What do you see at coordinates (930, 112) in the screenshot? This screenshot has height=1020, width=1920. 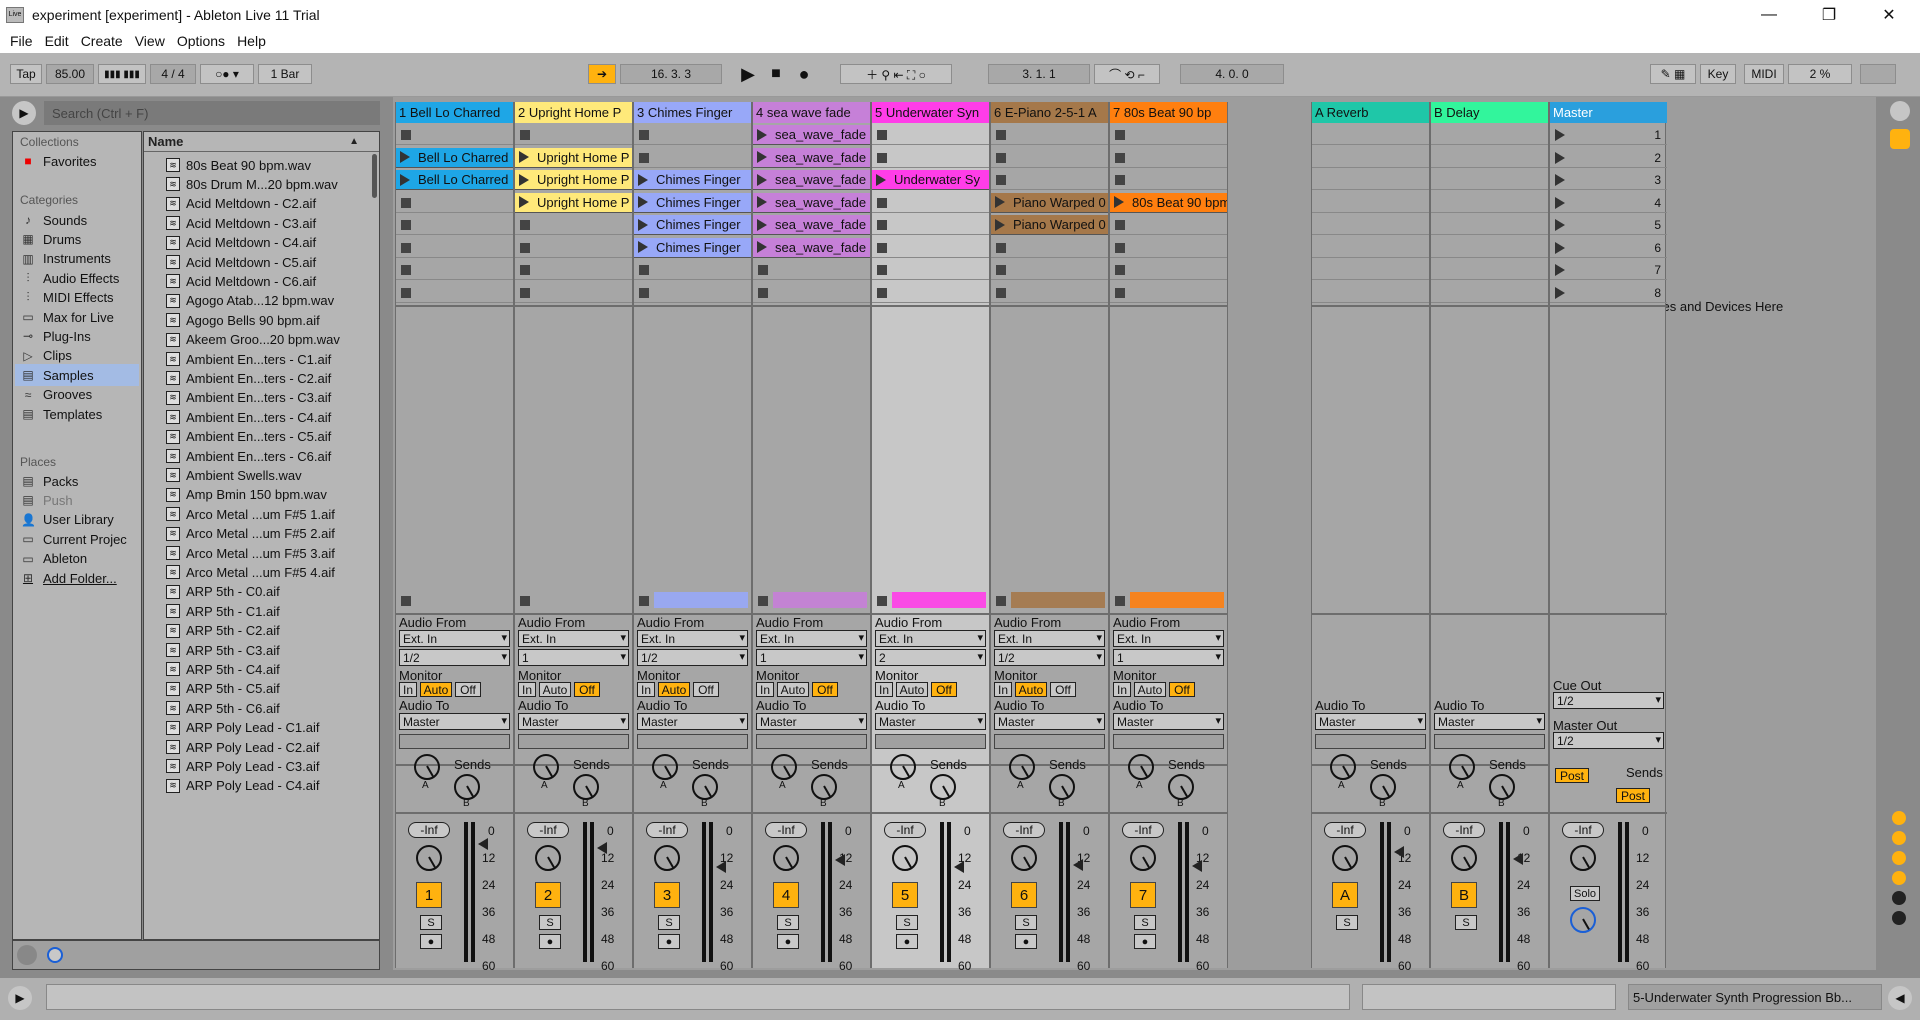 I see `track-header: 5 Underwater Syn` at bounding box center [930, 112].